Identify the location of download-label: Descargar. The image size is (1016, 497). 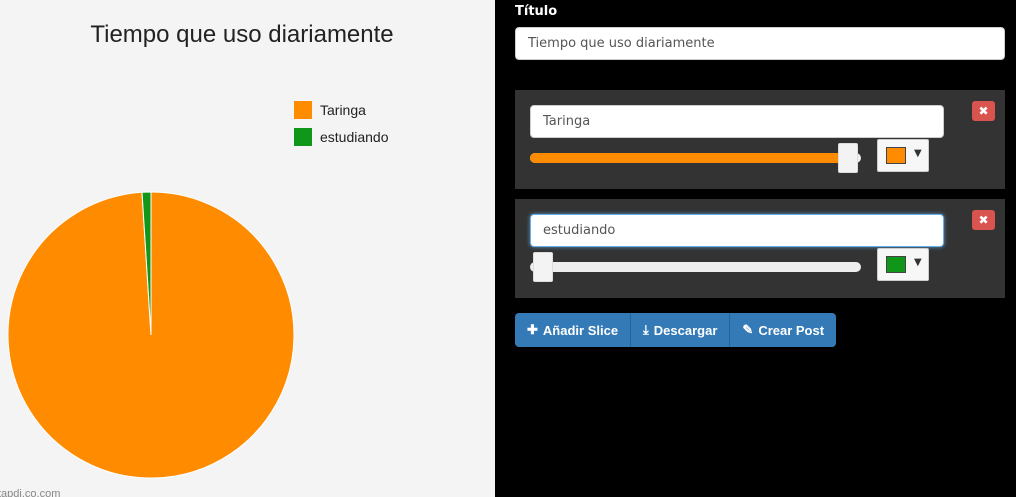
(685, 330).